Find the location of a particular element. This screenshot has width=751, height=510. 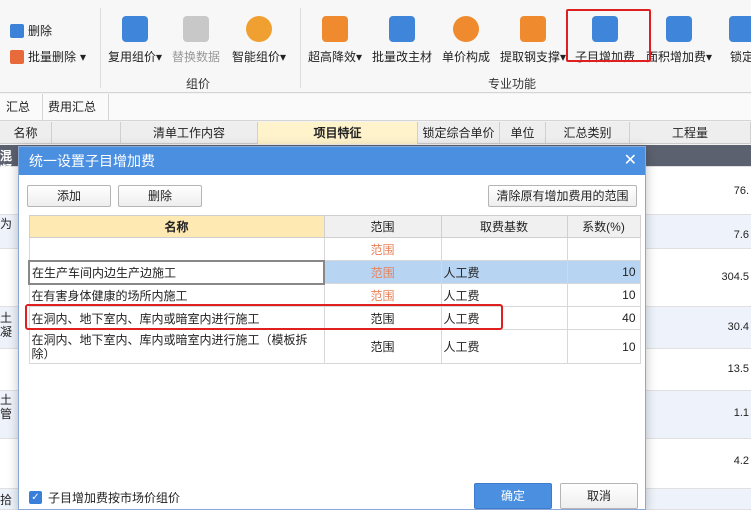

col-category: 汇总类别 is located at coordinates (588, 133).